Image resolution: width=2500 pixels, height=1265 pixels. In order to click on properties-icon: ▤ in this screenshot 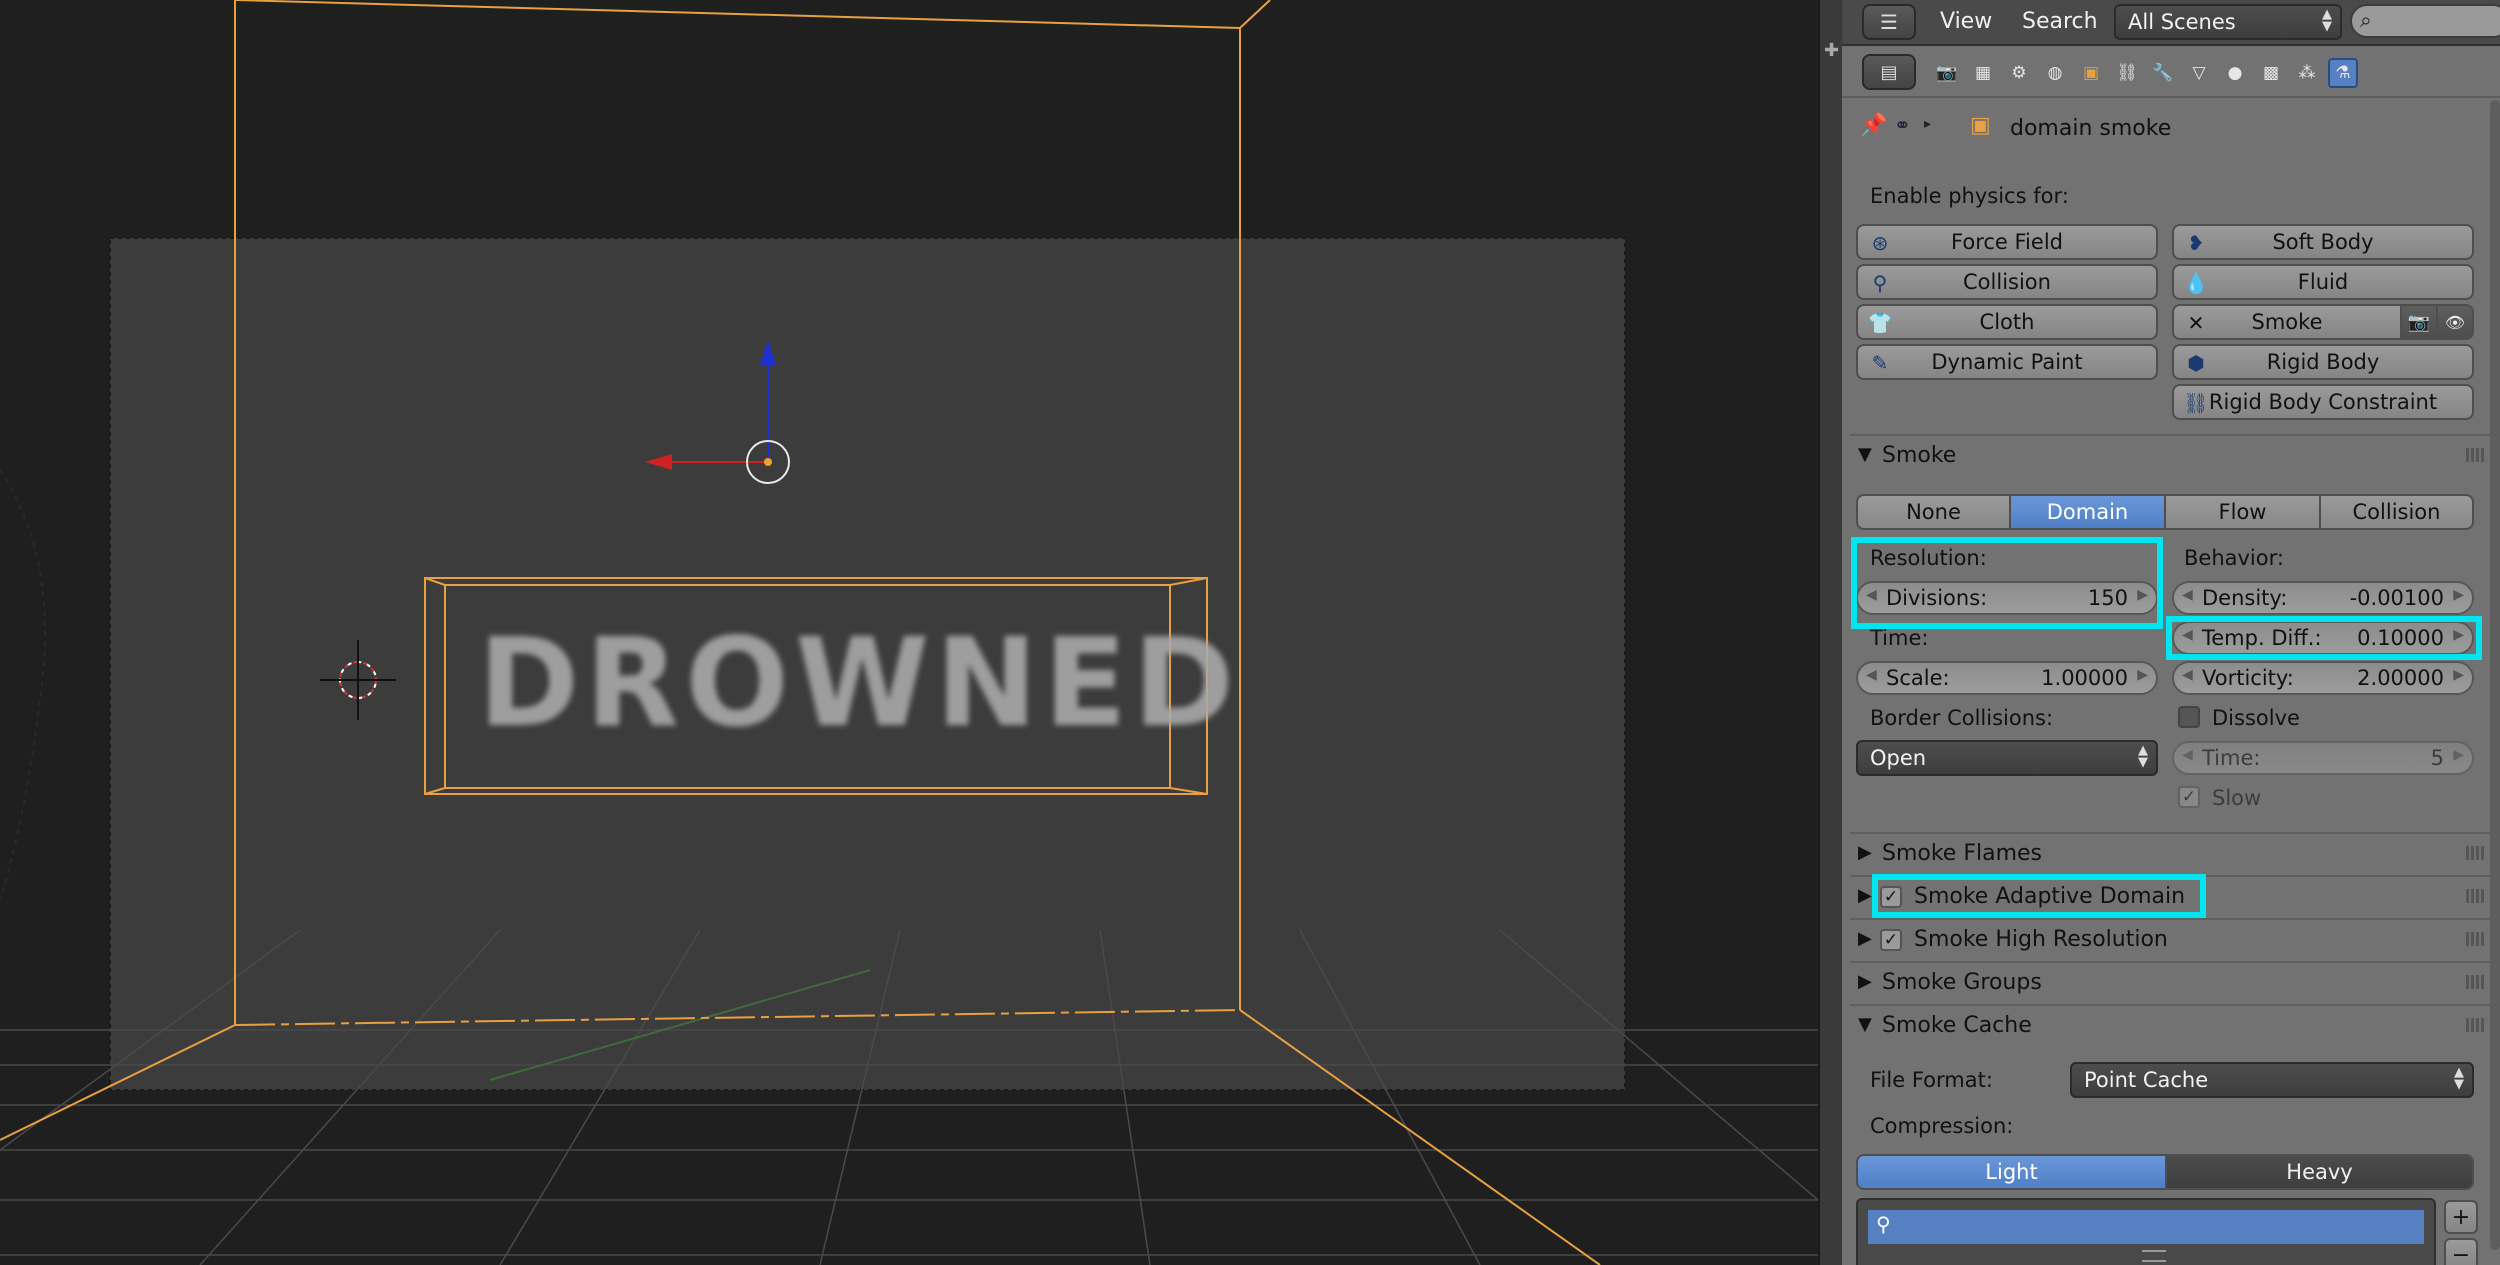, I will do `click(1889, 72)`.